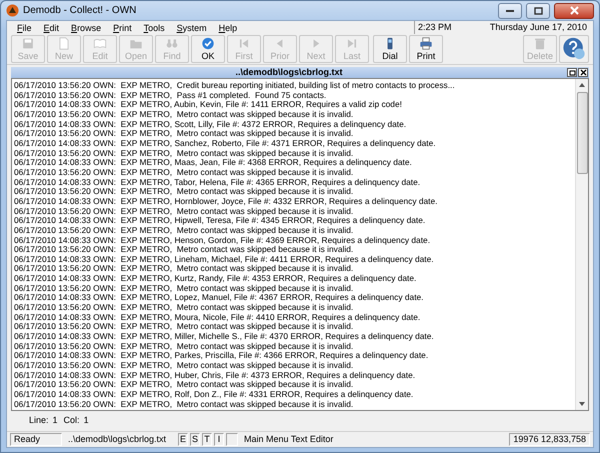 This screenshot has height=453, width=600. What do you see at coordinates (122, 28) in the screenshot?
I see `menu-item: Print` at bounding box center [122, 28].